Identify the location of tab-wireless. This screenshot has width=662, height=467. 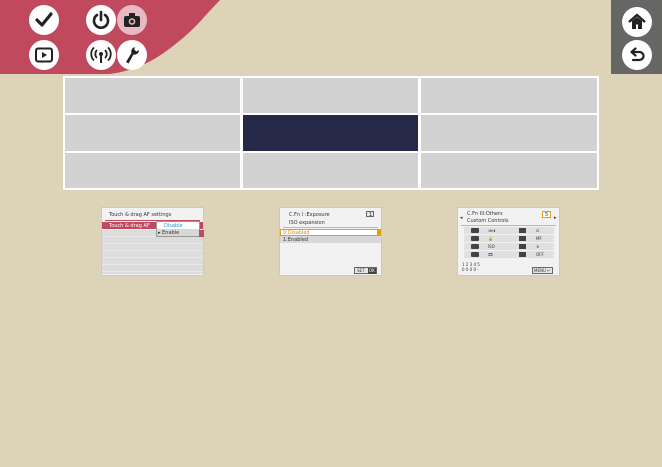
(101, 55).